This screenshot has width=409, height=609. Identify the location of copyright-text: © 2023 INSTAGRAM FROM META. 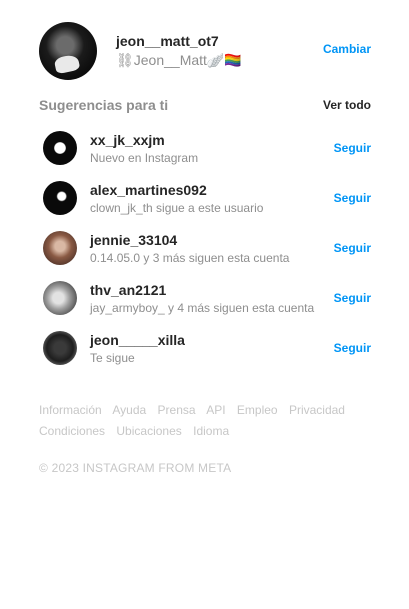
(135, 468).